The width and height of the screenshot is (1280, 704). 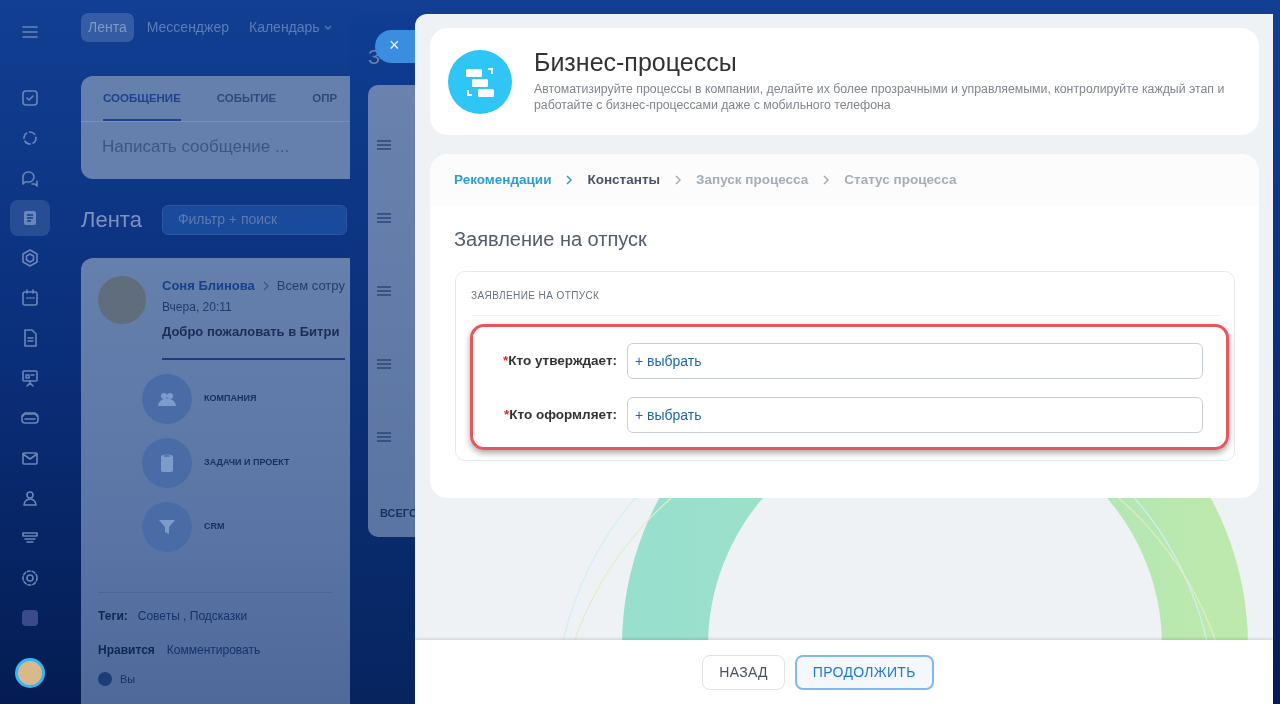 What do you see at coordinates (30, 98) in the screenshot?
I see `checkbox-icon` at bounding box center [30, 98].